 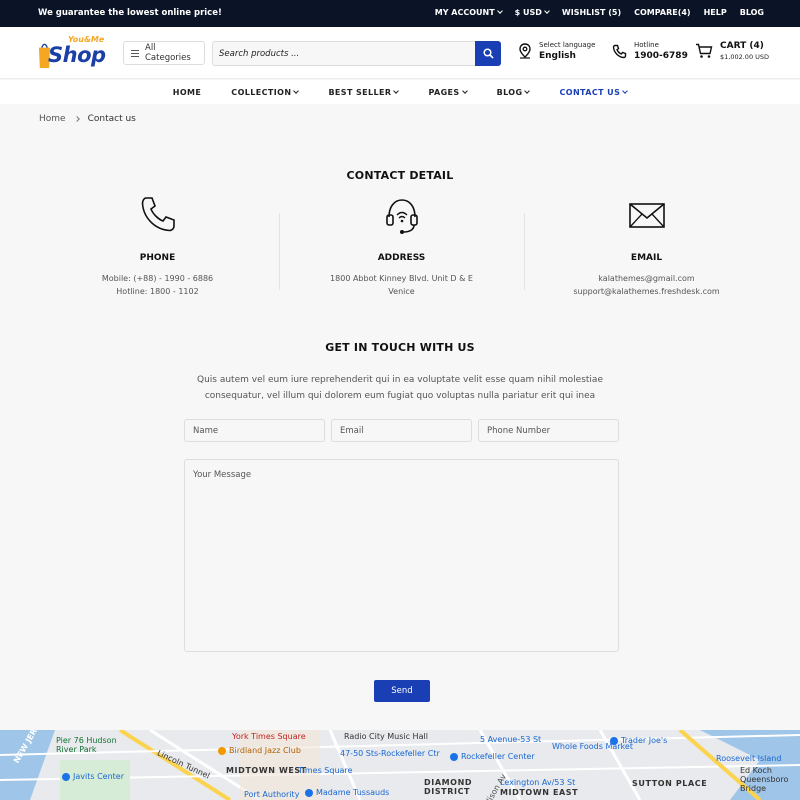 What do you see at coordinates (254, 430) in the screenshot?
I see `name-field` at bounding box center [254, 430].